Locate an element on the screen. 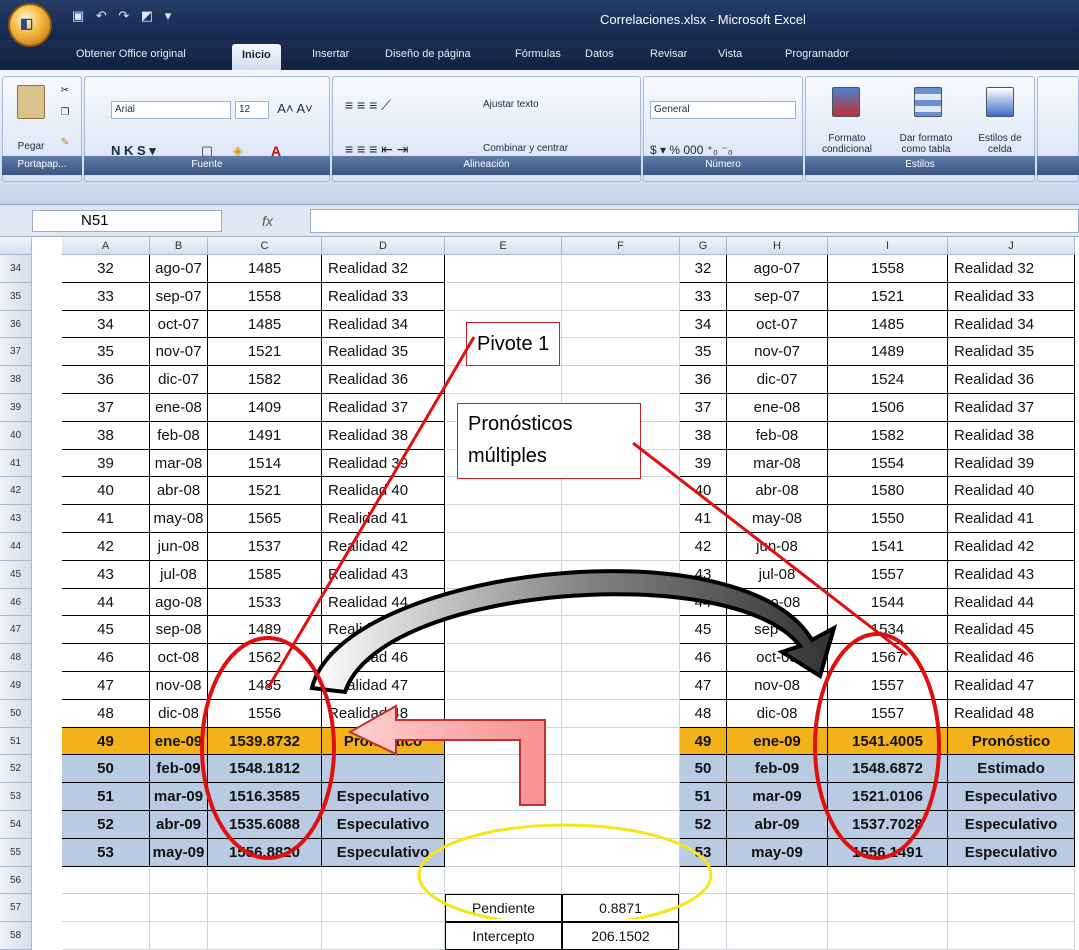  left-table-cell: Realidad 36 is located at coordinates (383, 380).